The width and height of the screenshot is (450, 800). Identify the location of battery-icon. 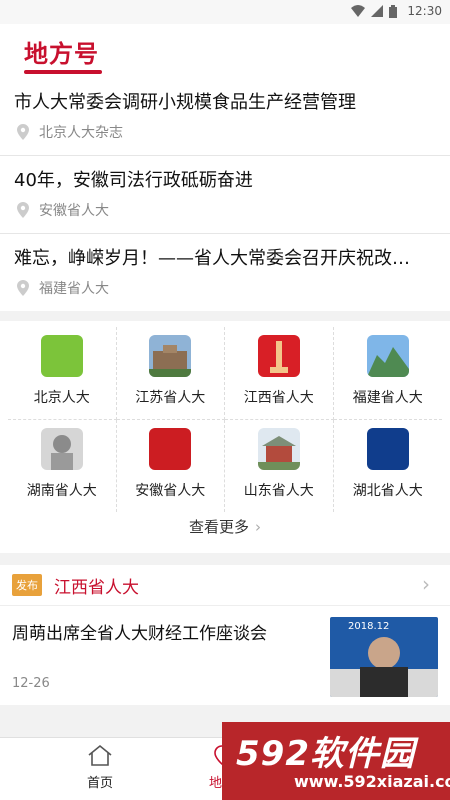
(393, 11).